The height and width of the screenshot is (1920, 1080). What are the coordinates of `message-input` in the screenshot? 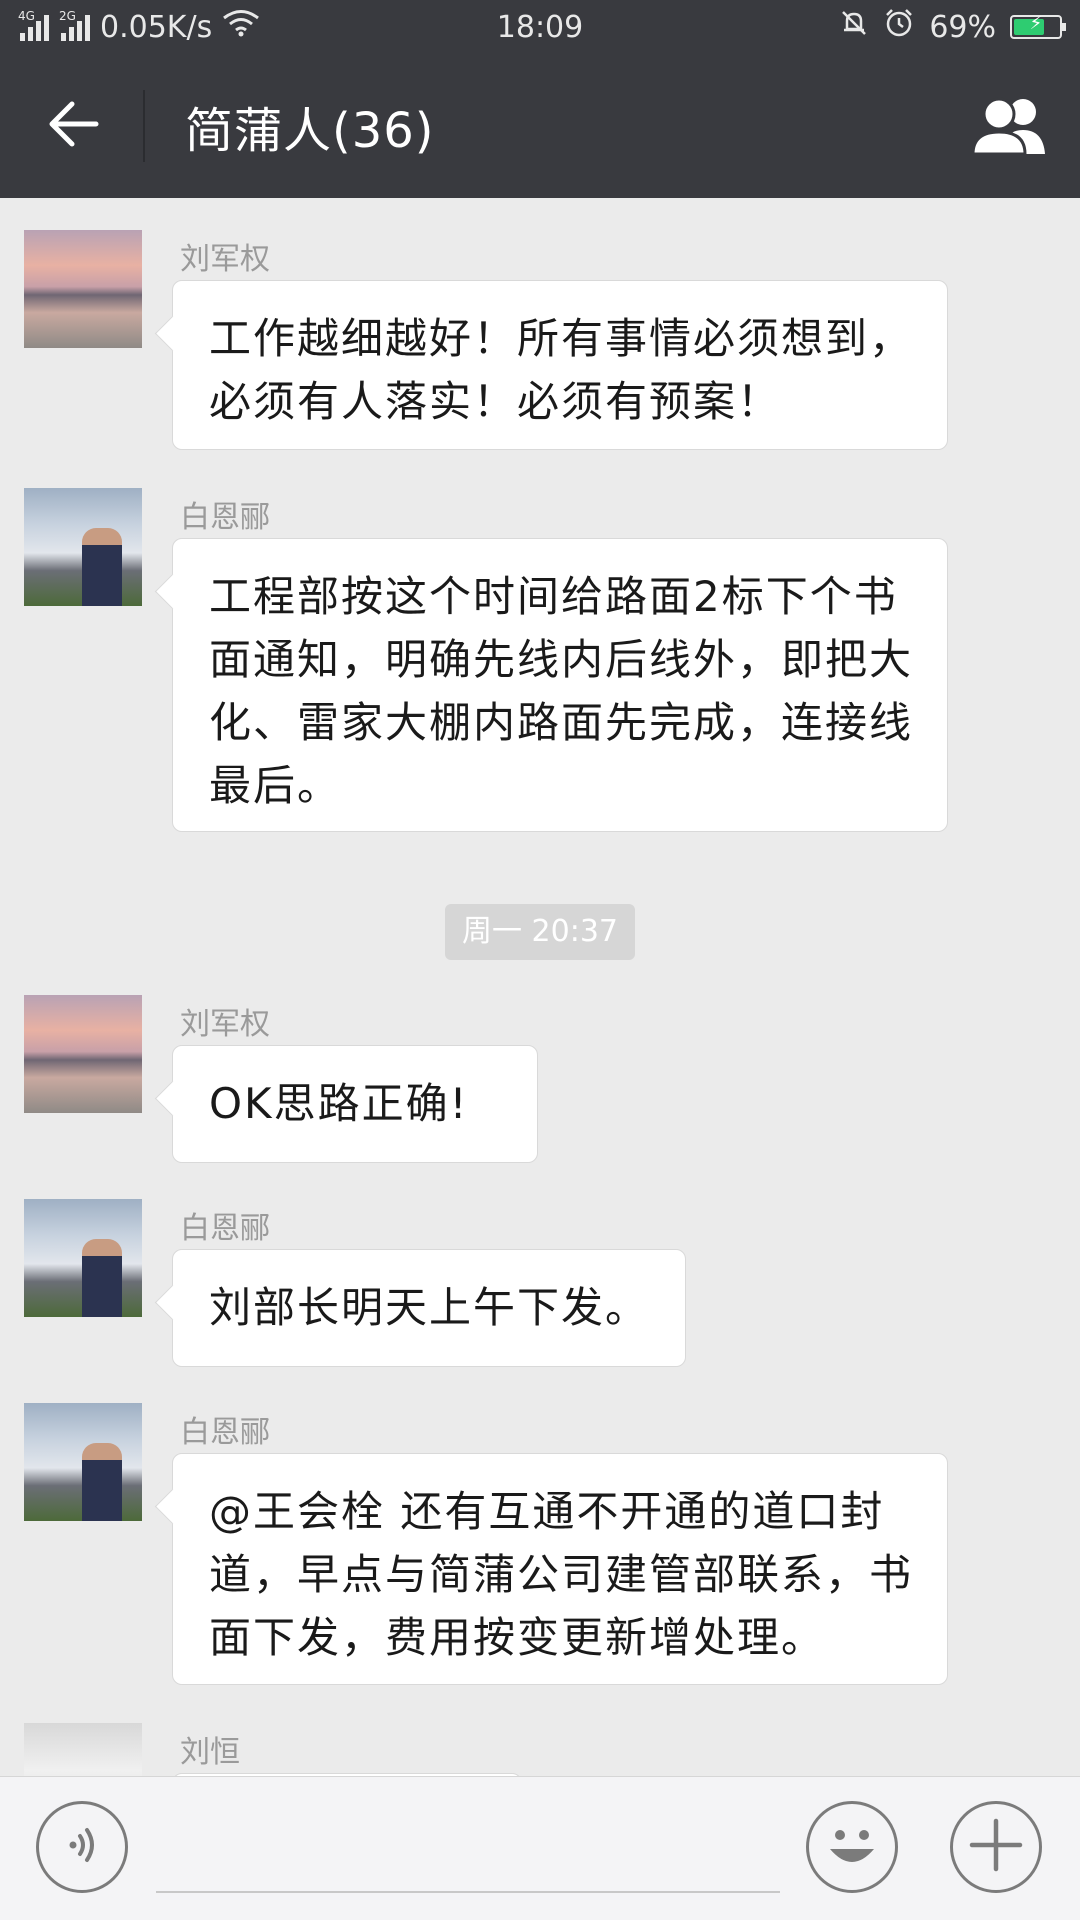 It's located at (468, 1850).